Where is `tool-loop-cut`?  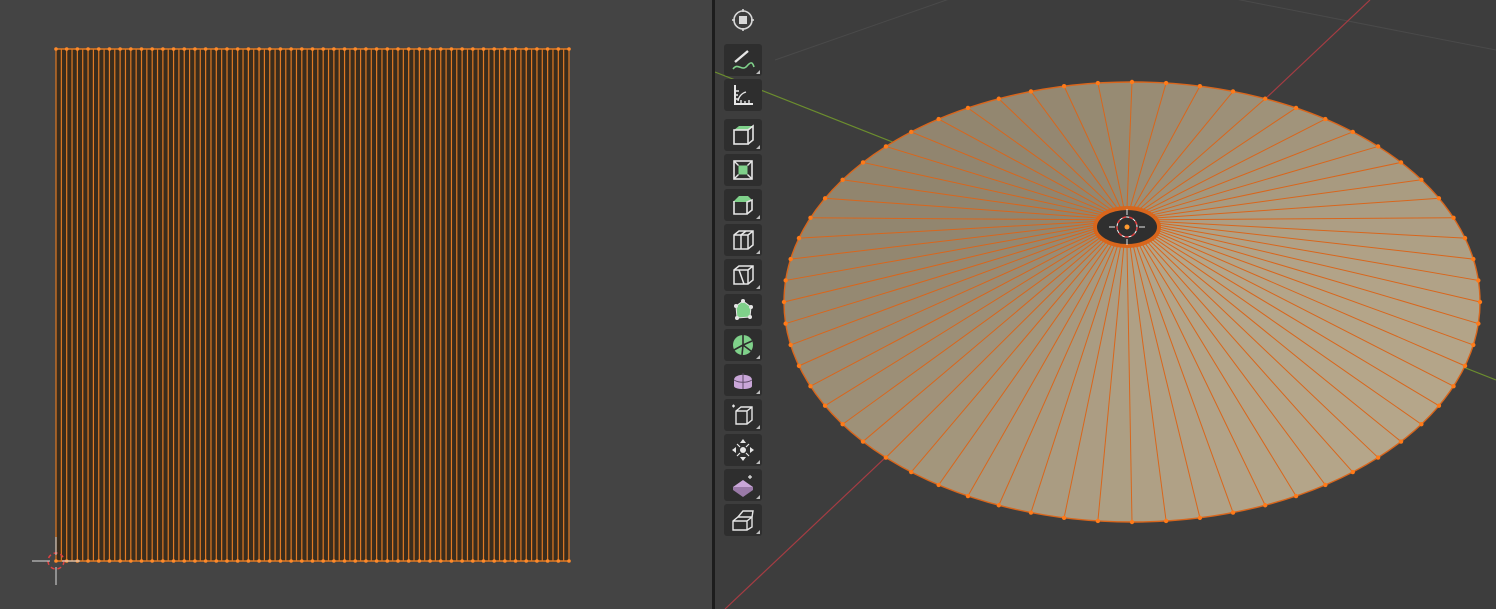 tool-loop-cut is located at coordinates (743, 240).